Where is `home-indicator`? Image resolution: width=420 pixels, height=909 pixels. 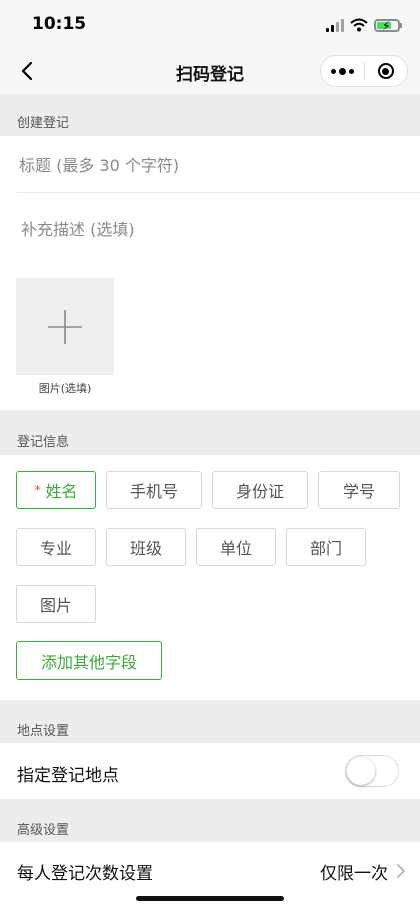 home-indicator is located at coordinates (210, 898).